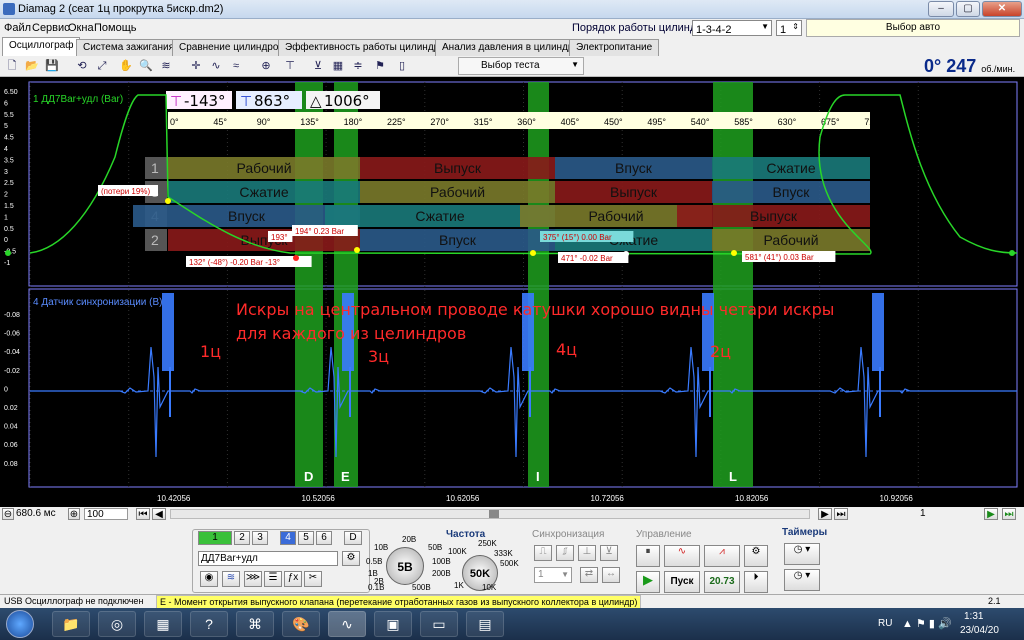 The width and height of the screenshot is (1024, 640). What do you see at coordinates (301, 624) in the screenshot?
I see `paint-icon: 🎨` at bounding box center [301, 624].